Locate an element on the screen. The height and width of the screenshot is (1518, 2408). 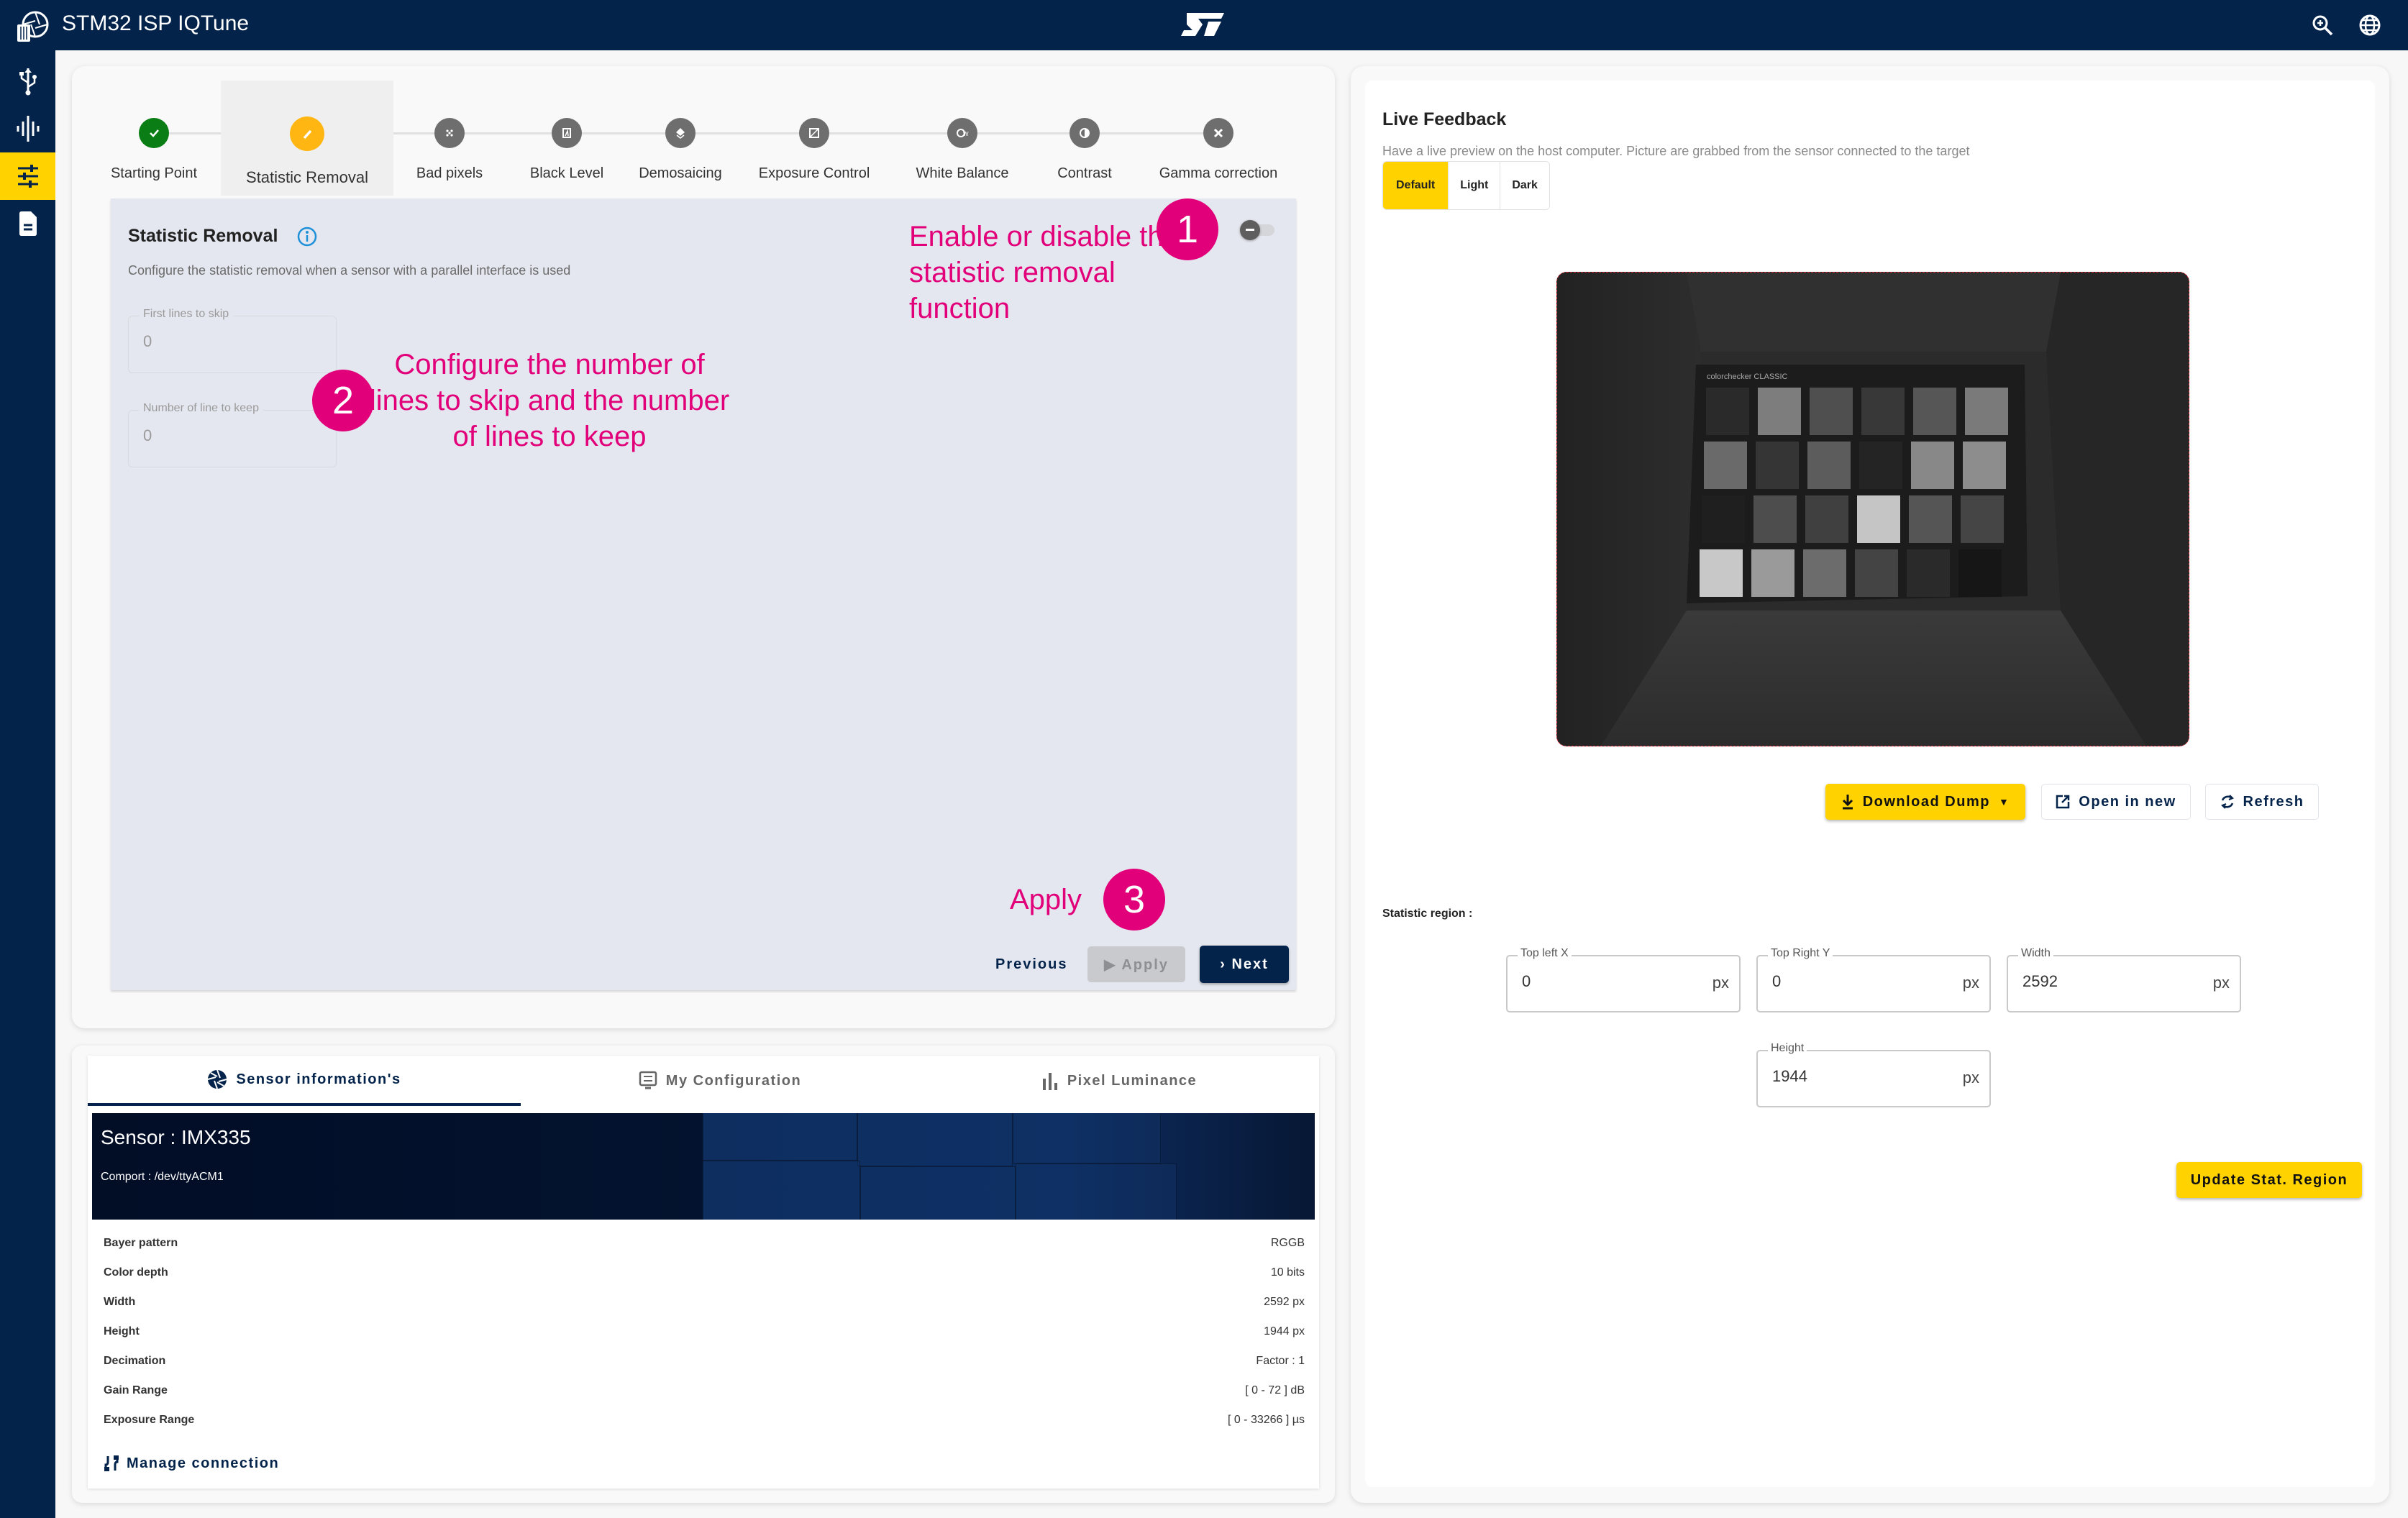
field-label: Top Right Y is located at coordinates (1800, 953).